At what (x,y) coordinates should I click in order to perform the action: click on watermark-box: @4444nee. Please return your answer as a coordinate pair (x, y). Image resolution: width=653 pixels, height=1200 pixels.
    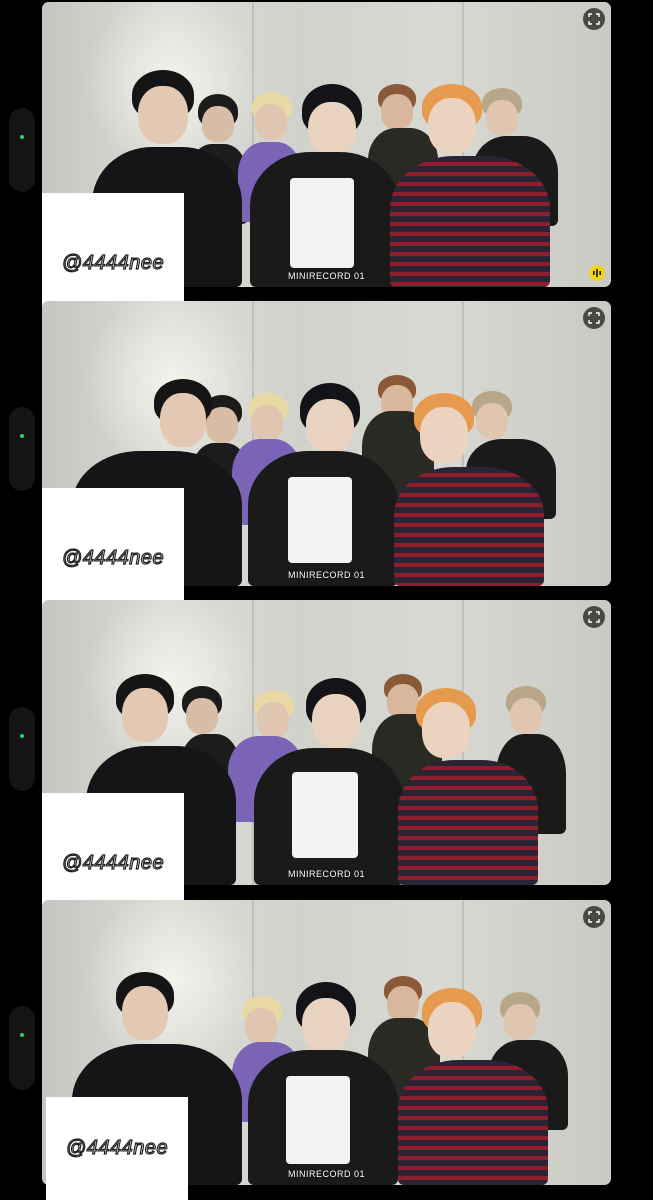
    Looking at the image, I should click on (117, 1148).